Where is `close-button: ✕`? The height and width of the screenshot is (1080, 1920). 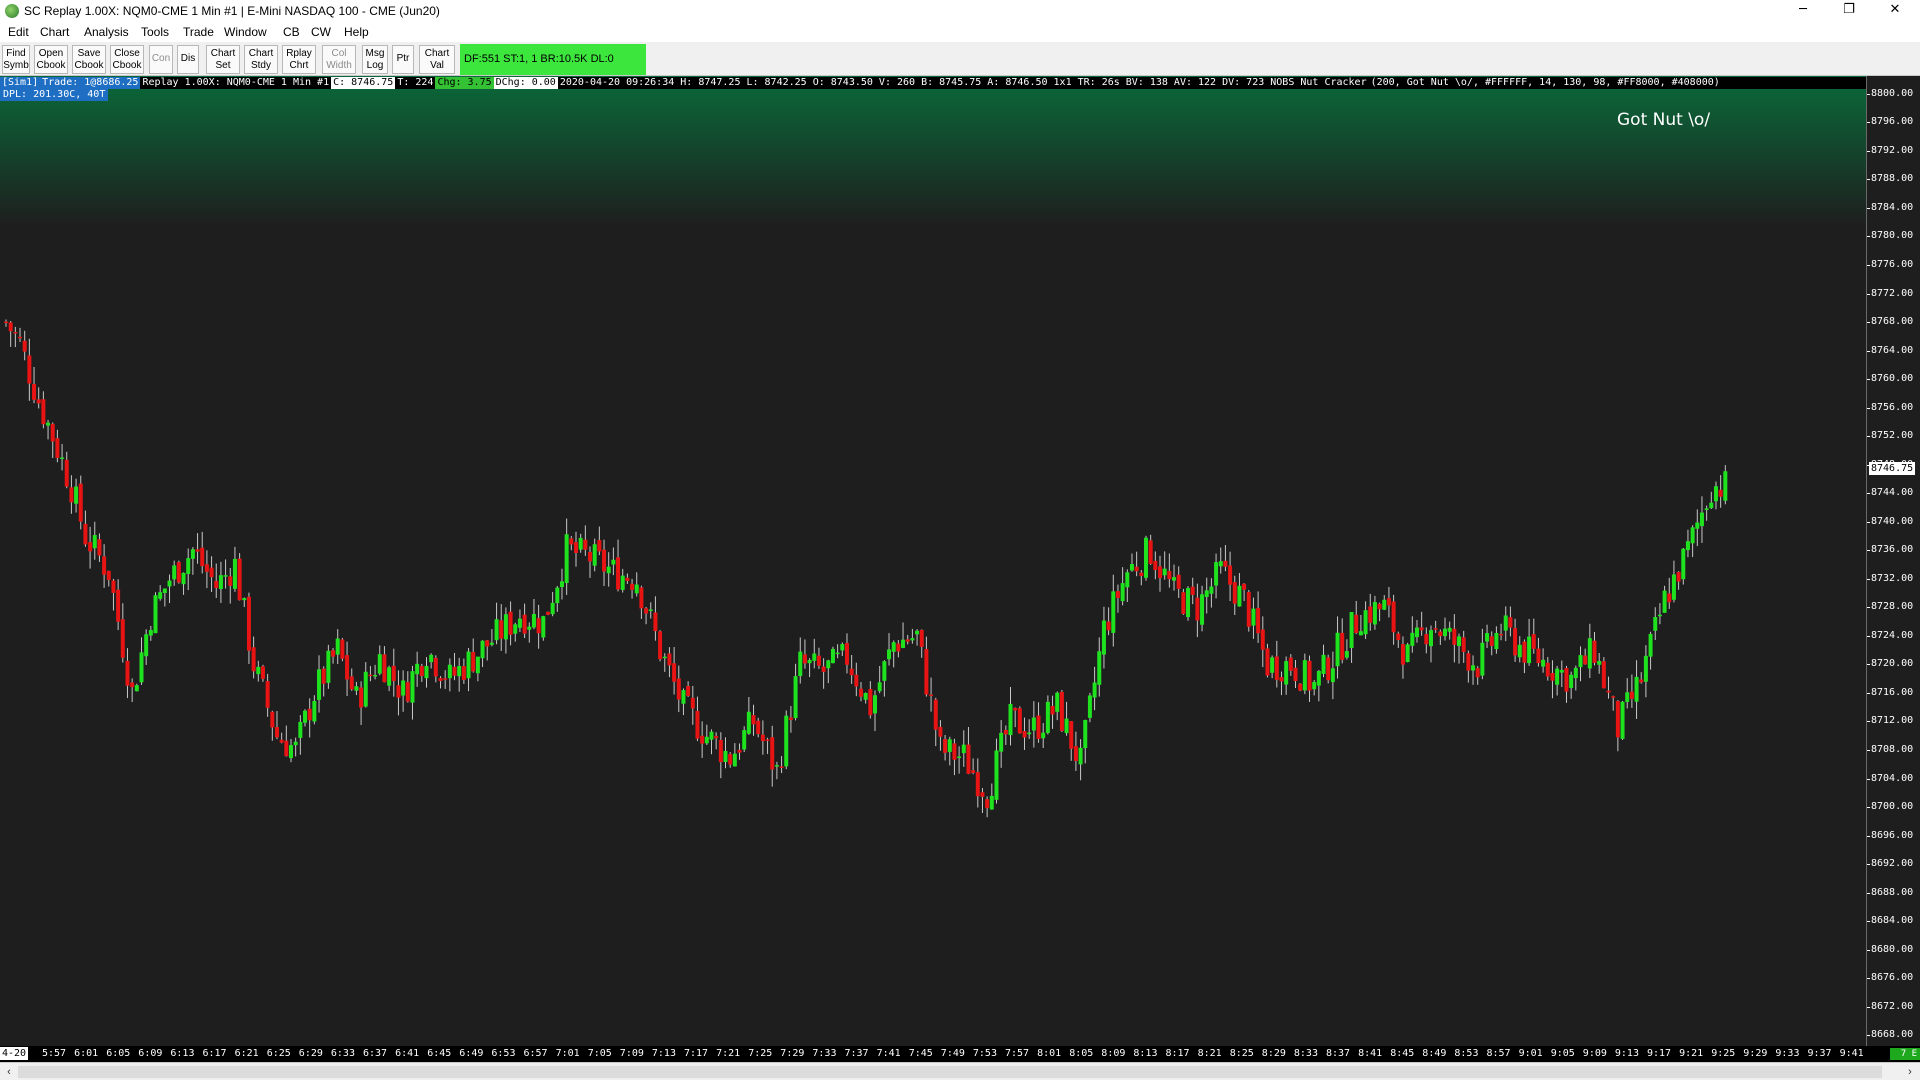
close-button: ✕ is located at coordinates (1895, 11).